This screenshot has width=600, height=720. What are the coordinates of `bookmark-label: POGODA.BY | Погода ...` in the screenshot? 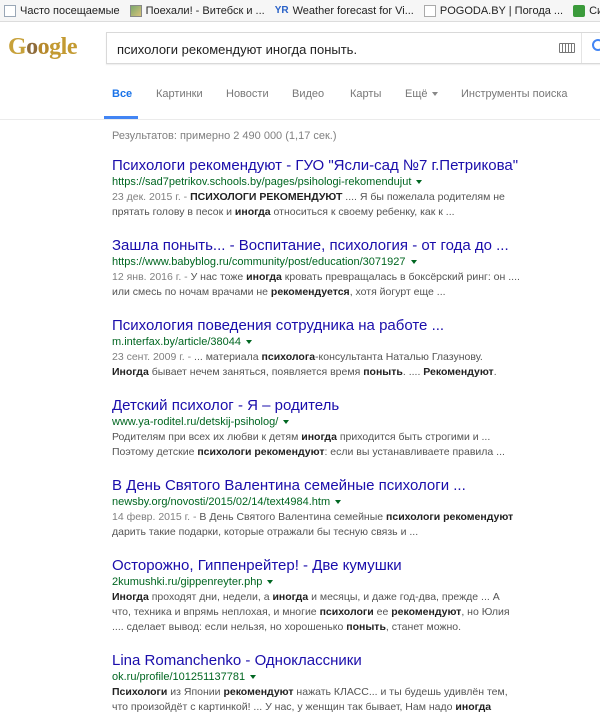 It's located at (501, 10).